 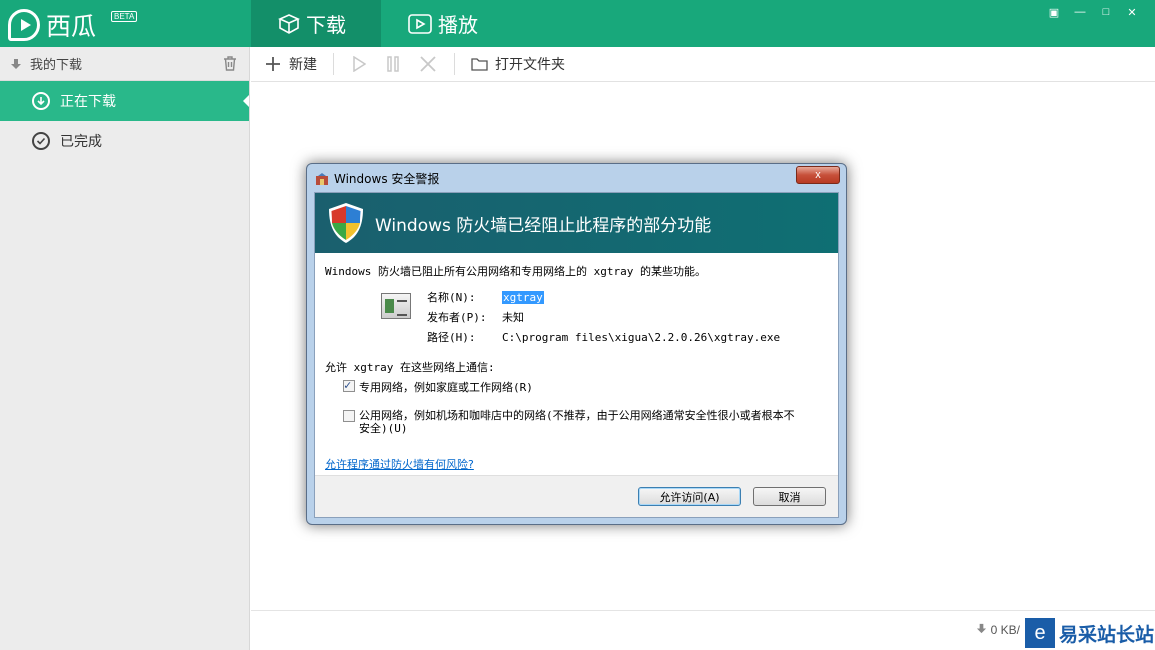 What do you see at coordinates (789, 496) in the screenshot?
I see `cancel-button: 取消` at bounding box center [789, 496].